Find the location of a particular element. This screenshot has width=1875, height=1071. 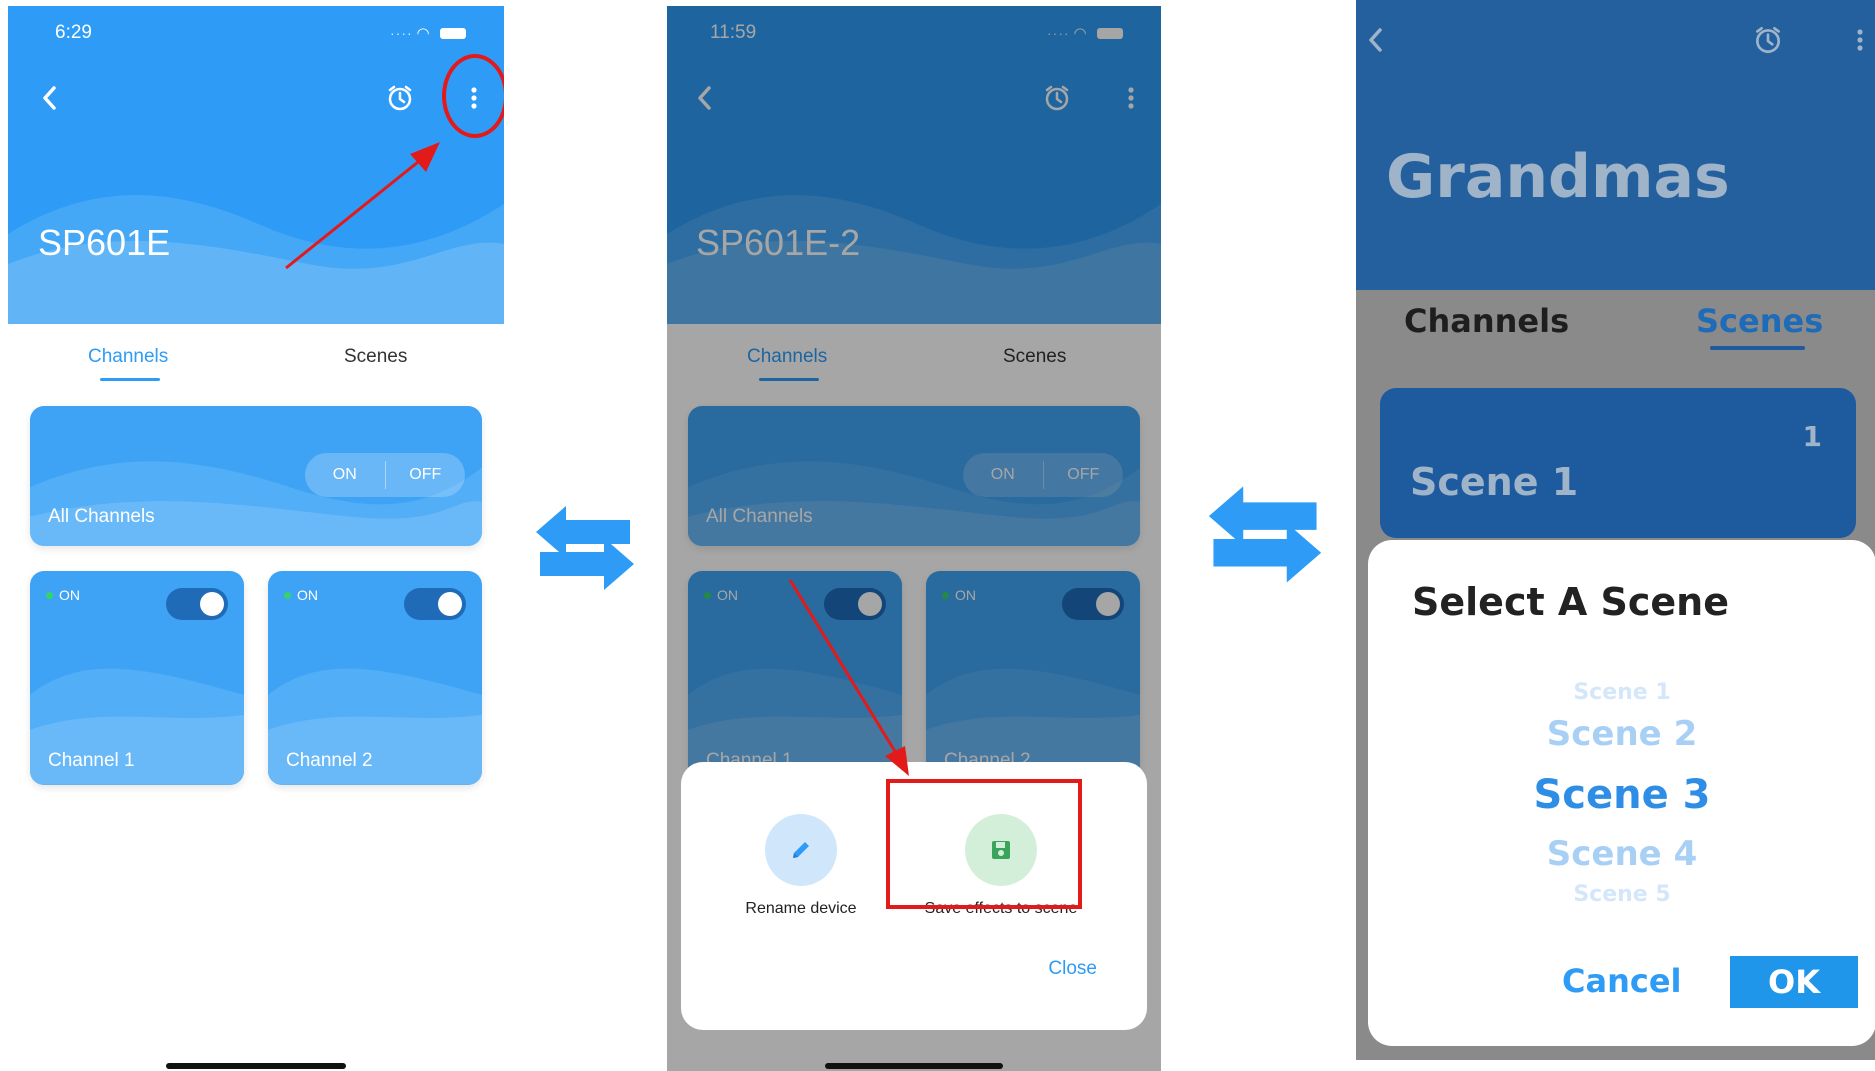

device-title: Grandmas is located at coordinates (1558, 177).